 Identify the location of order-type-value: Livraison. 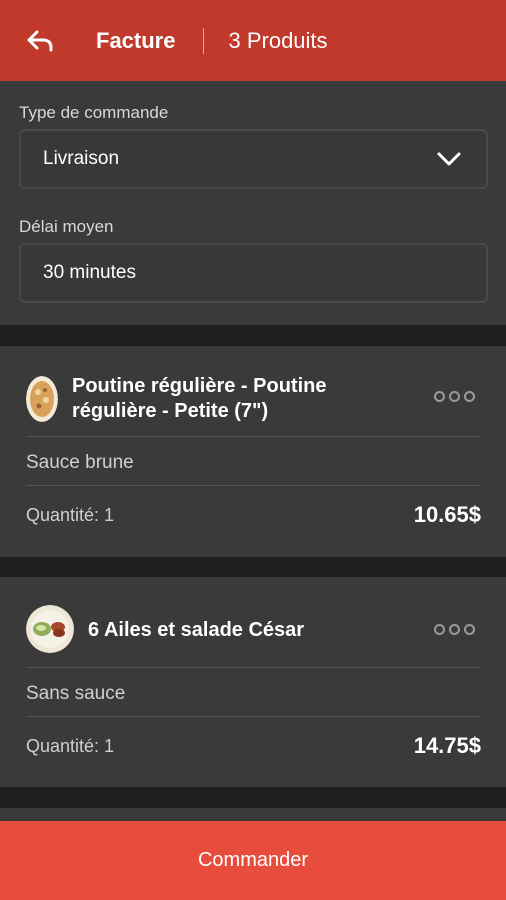
(81, 158).